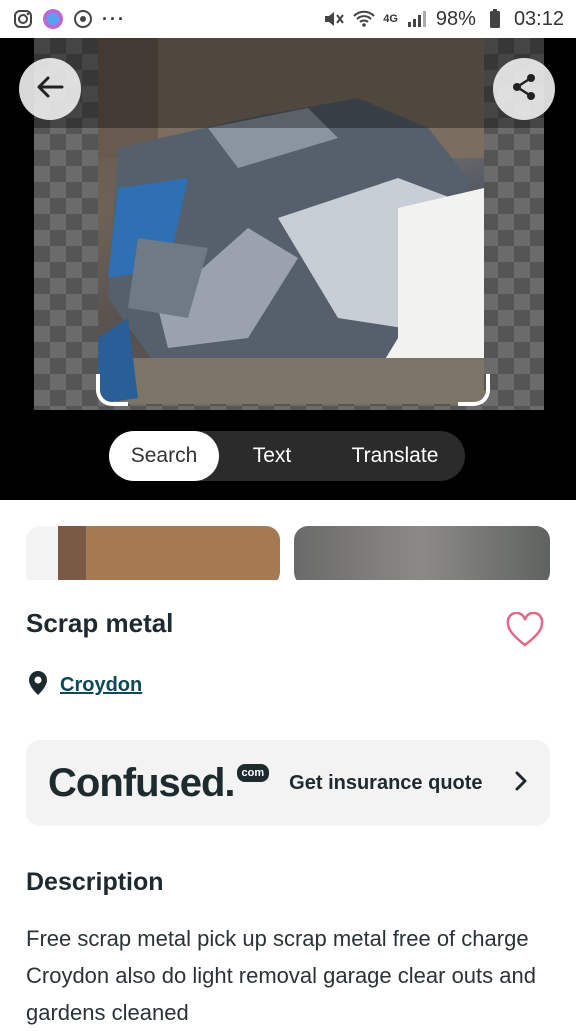  What do you see at coordinates (386, 782) in the screenshot?
I see `insurance-quote-label: Get insurance quote` at bounding box center [386, 782].